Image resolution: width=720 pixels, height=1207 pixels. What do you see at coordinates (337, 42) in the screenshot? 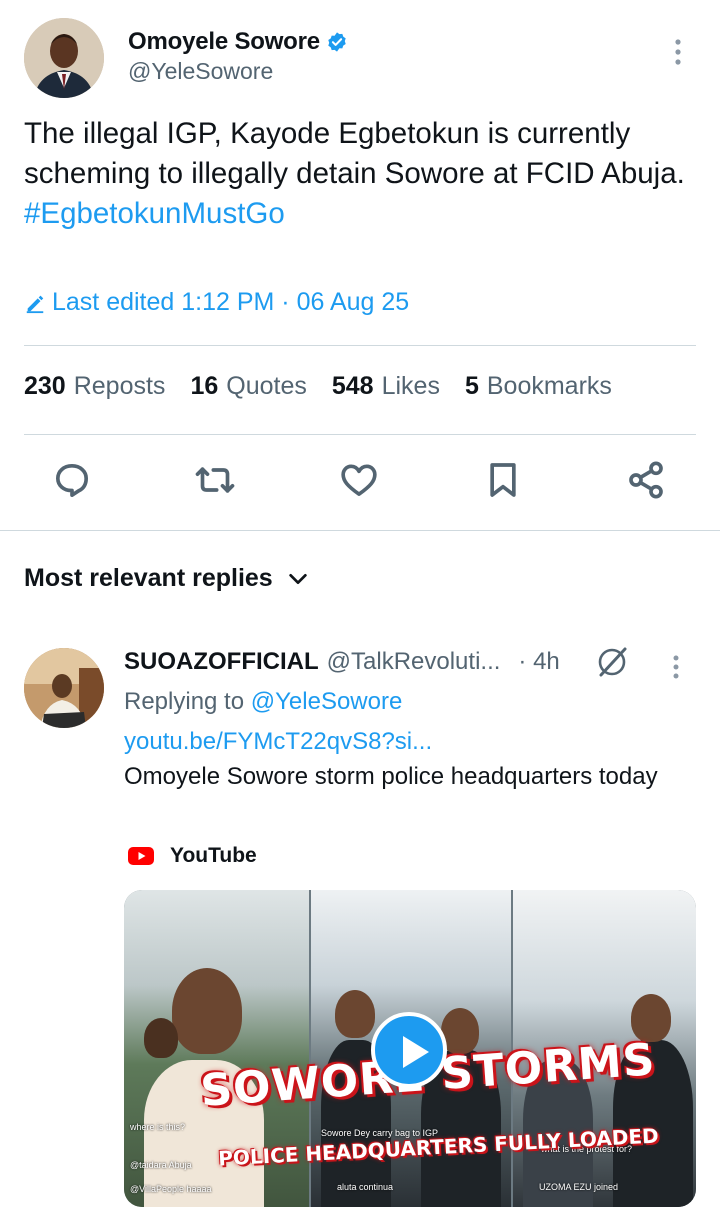
I see `verified-badge-icon` at bounding box center [337, 42].